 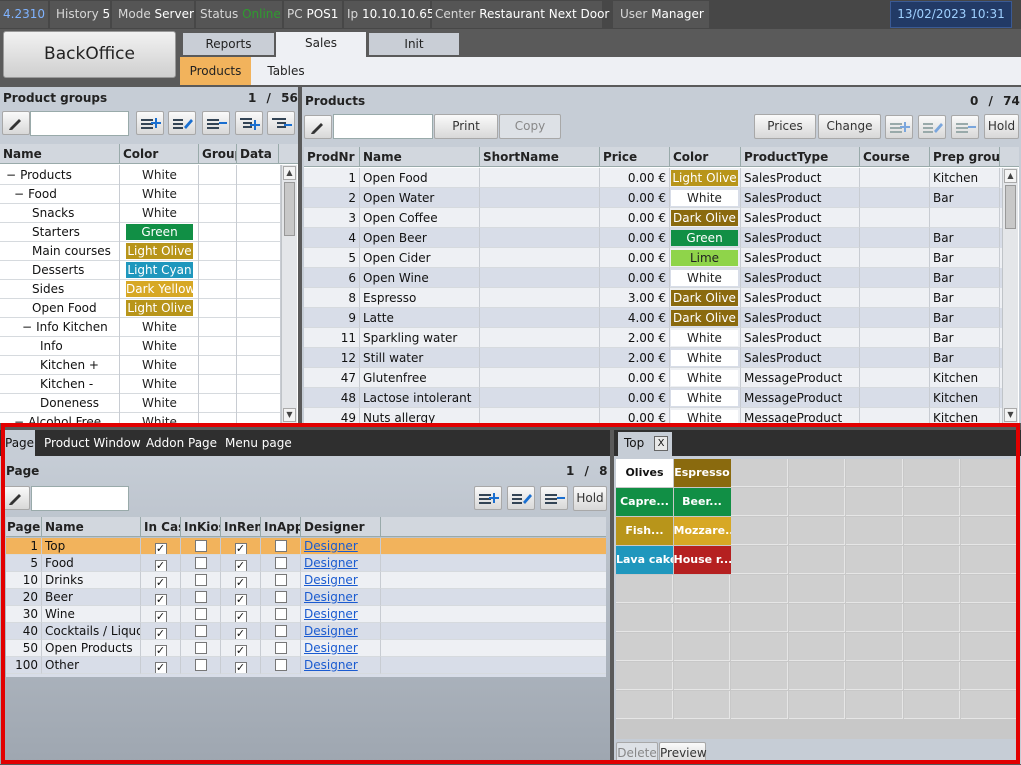 What do you see at coordinates (281, 123) in the screenshot?
I see `indent-group-button` at bounding box center [281, 123].